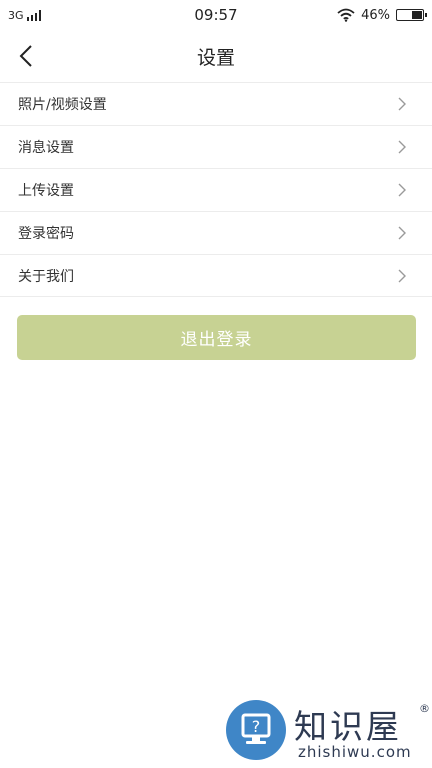 This screenshot has width=432, height=768. I want to click on watermark-title: 知识屋, so click(348, 726).